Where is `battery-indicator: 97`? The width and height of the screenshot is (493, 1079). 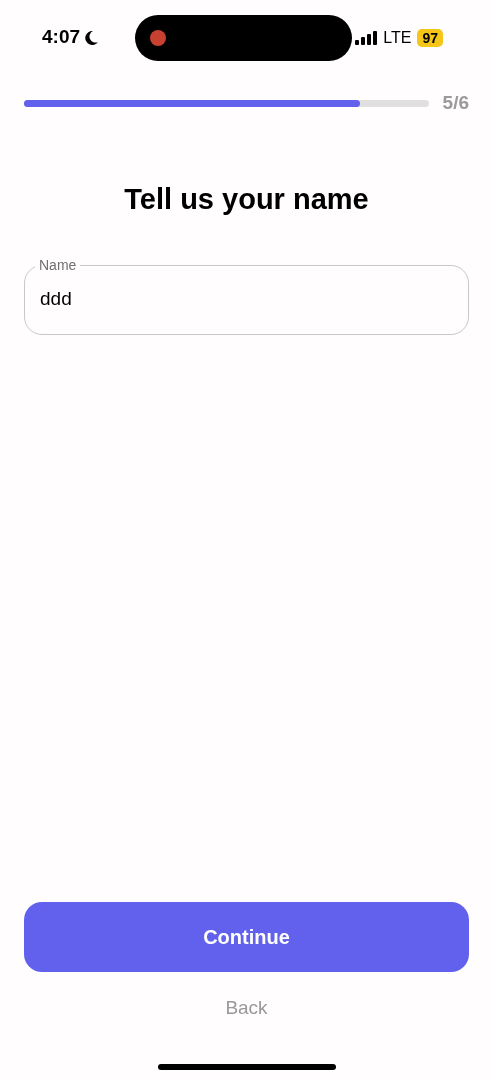 battery-indicator: 97 is located at coordinates (430, 37).